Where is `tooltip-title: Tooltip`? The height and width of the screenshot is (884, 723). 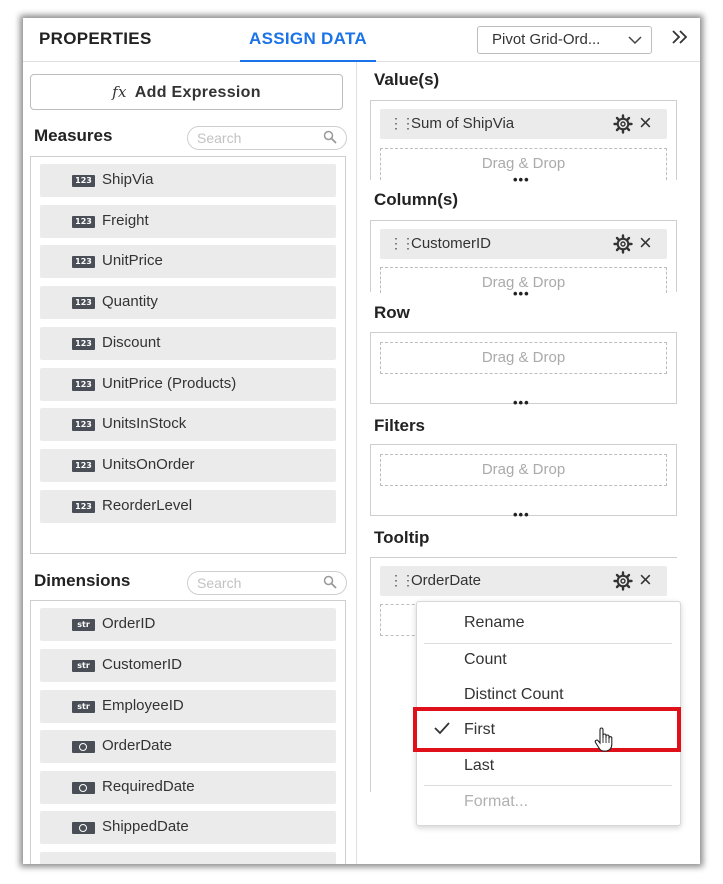 tooltip-title: Tooltip is located at coordinates (402, 537).